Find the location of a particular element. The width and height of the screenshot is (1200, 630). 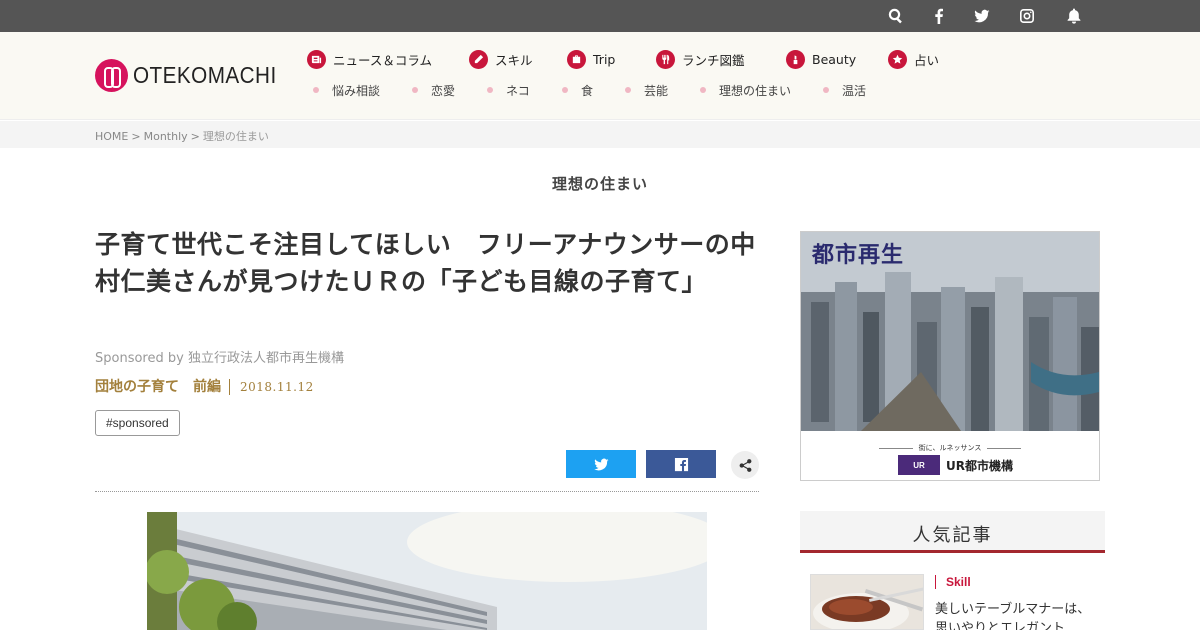

breadcrumb-home: HOME is located at coordinates (111, 136).